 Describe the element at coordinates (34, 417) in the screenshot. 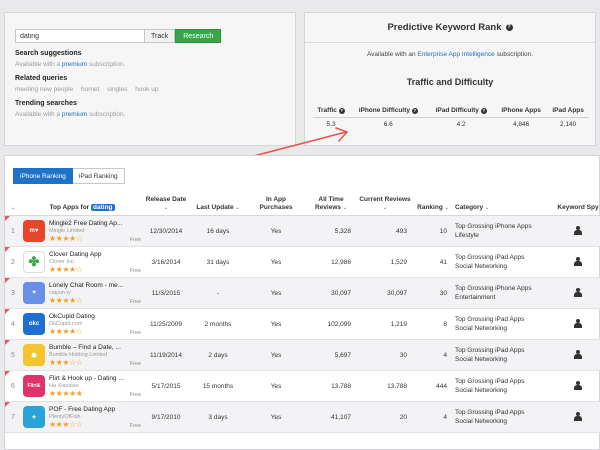

I see `app-icon: ✦` at that location.